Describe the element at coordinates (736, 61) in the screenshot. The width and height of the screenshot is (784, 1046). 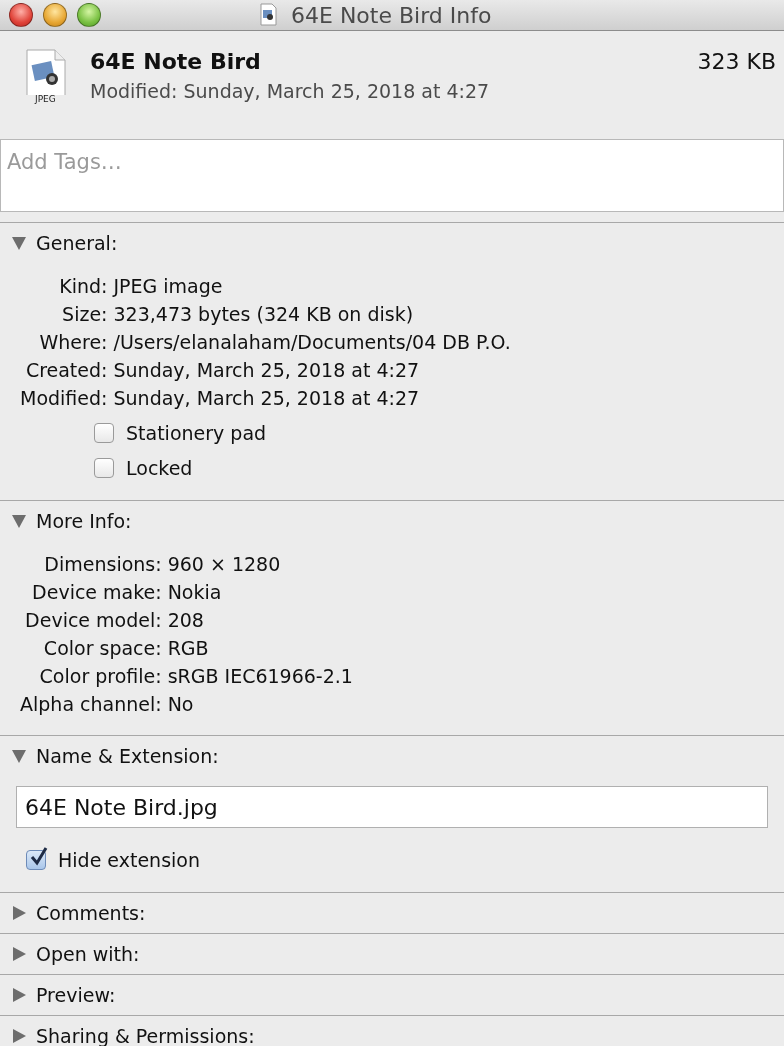
I see `file-size: 323 KB` at that location.